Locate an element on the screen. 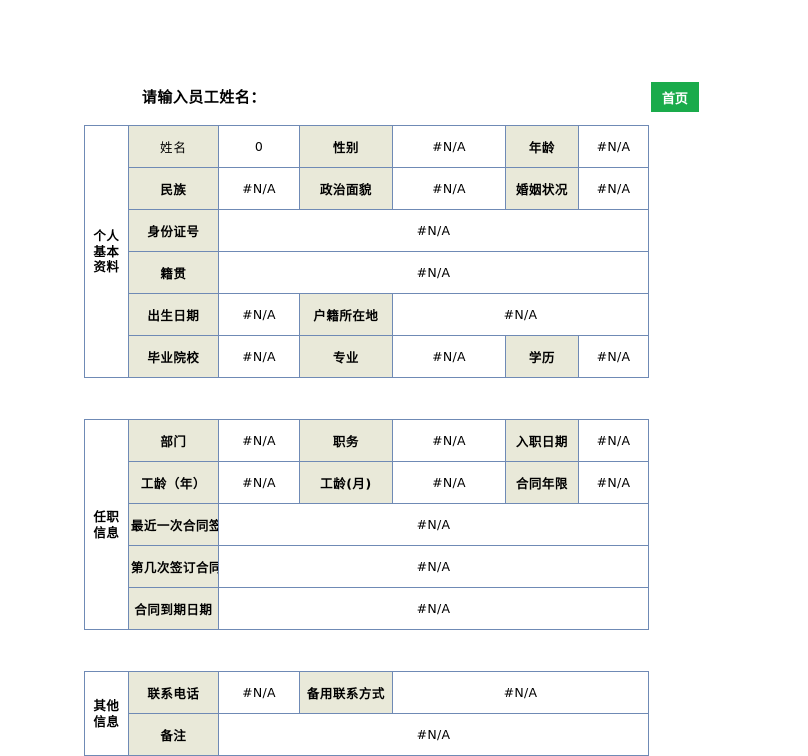 The width and height of the screenshot is (808, 756). table-row: 民族 #N/A 政治面貌 #N/A 婚姻状况 #N/A is located at coordinates (367, 188).